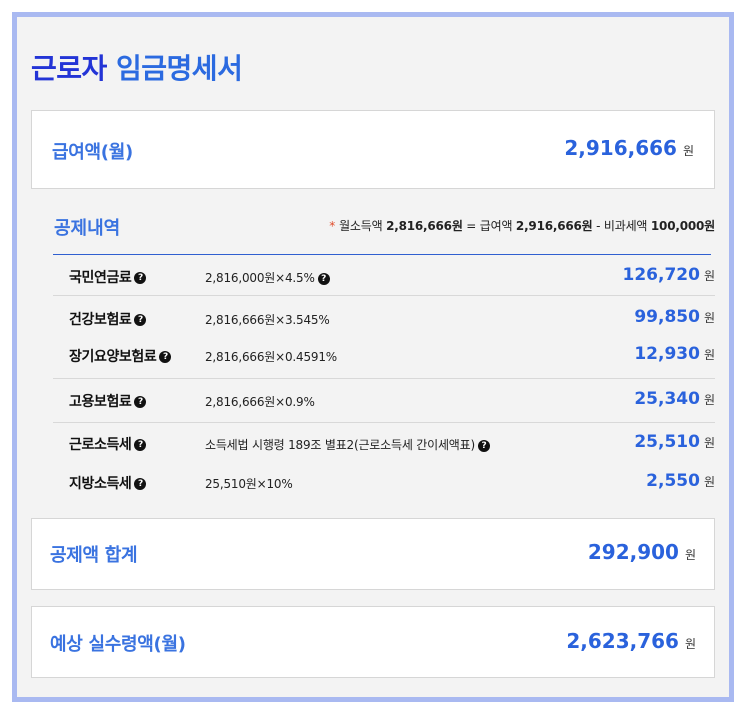 The height and width of the screenshot is (708, 742). I want to click on deduction-name: 지방소득세?, so click(108, 483).